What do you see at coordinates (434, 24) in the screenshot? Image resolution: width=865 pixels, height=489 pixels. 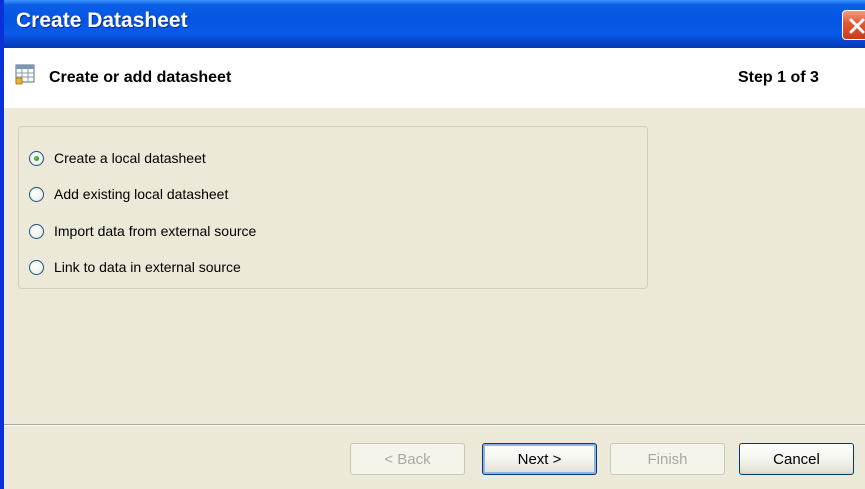 I see `title-bar: Create Datasheet` at bounding box center [434, 24].